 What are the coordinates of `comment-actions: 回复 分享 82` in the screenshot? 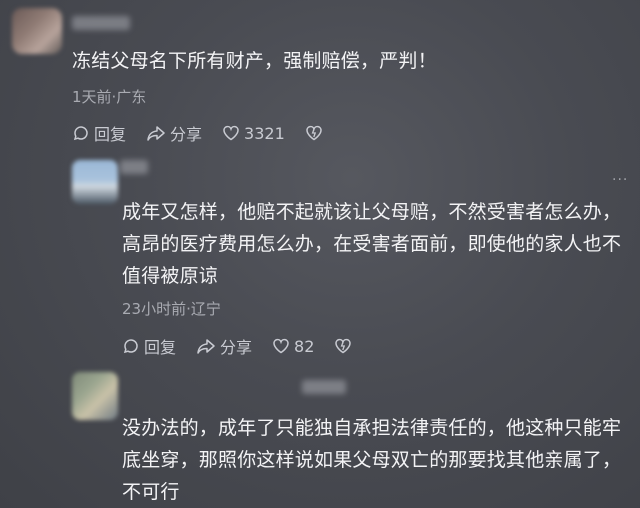 It's located at (249, 346).